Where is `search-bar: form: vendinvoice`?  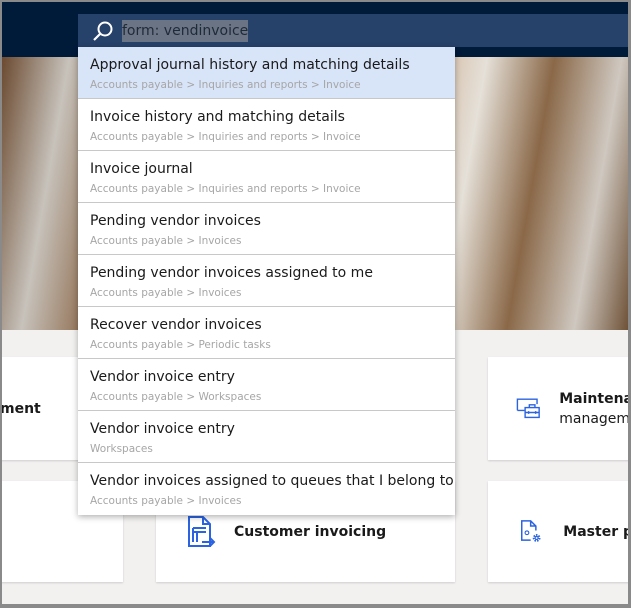
search-bar: form: vendinvoice is located at coordinates (353, 30).